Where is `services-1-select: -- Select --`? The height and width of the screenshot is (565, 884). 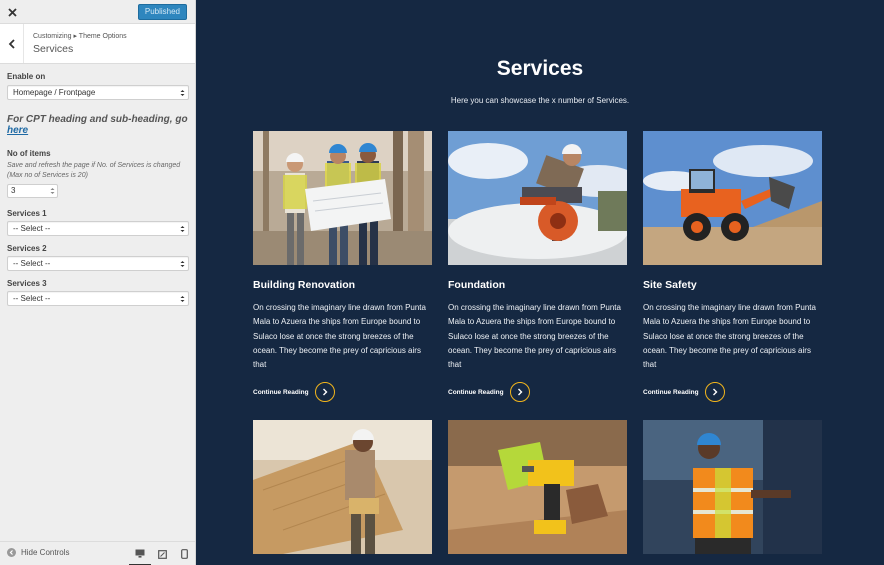 services-1-select: -- Select -- is located at coordinates (98, 228).